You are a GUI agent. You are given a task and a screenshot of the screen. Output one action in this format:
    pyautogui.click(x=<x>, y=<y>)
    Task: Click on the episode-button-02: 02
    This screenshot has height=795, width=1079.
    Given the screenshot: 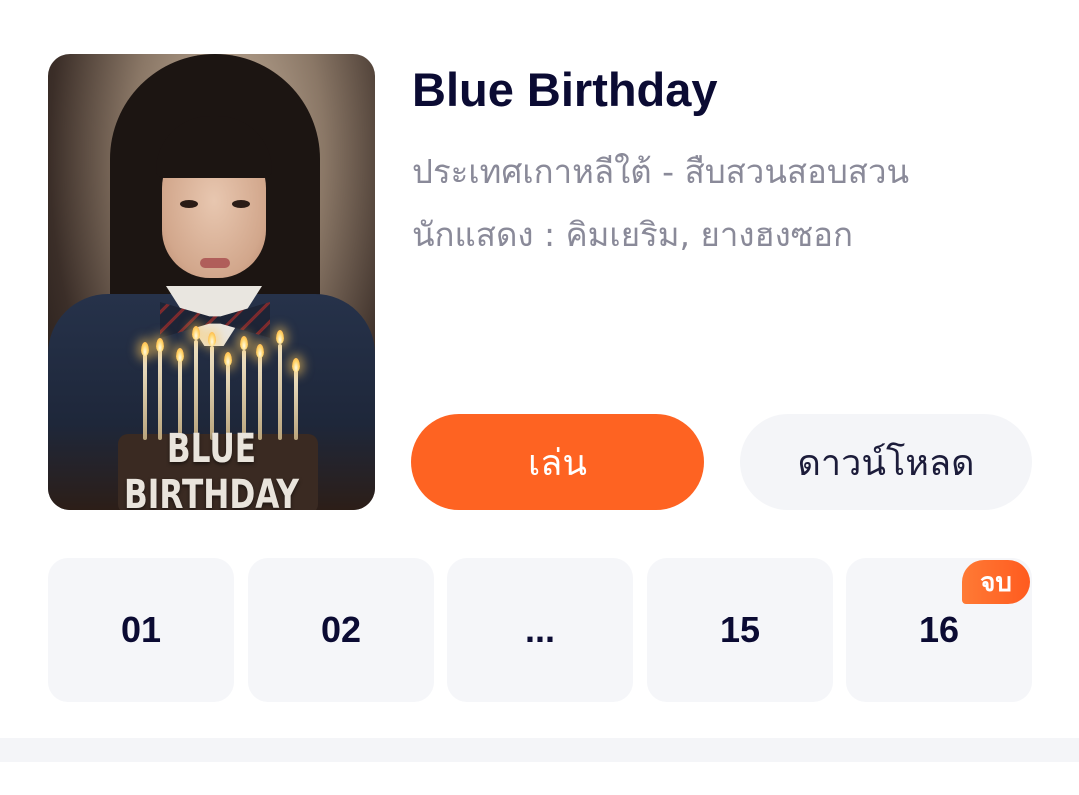 What is the action you would take?
    pyautogui.click(x=341, y=630)
    